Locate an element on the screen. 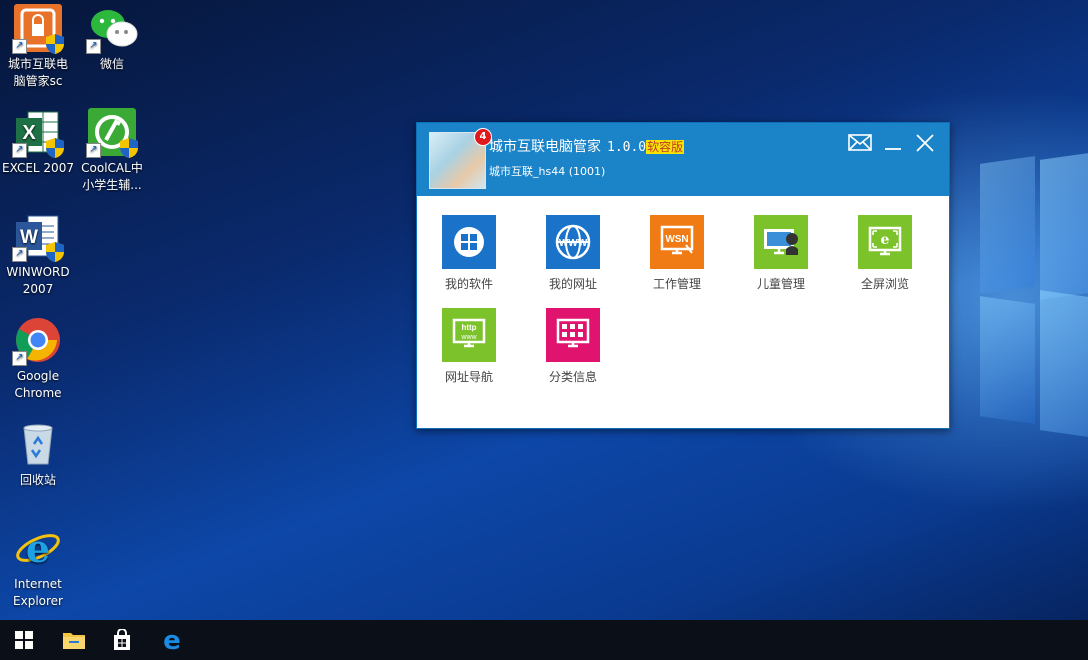 This screenshot has height=660, width=1088. edition-label: 软容版 is located at coordinates (665, 147).